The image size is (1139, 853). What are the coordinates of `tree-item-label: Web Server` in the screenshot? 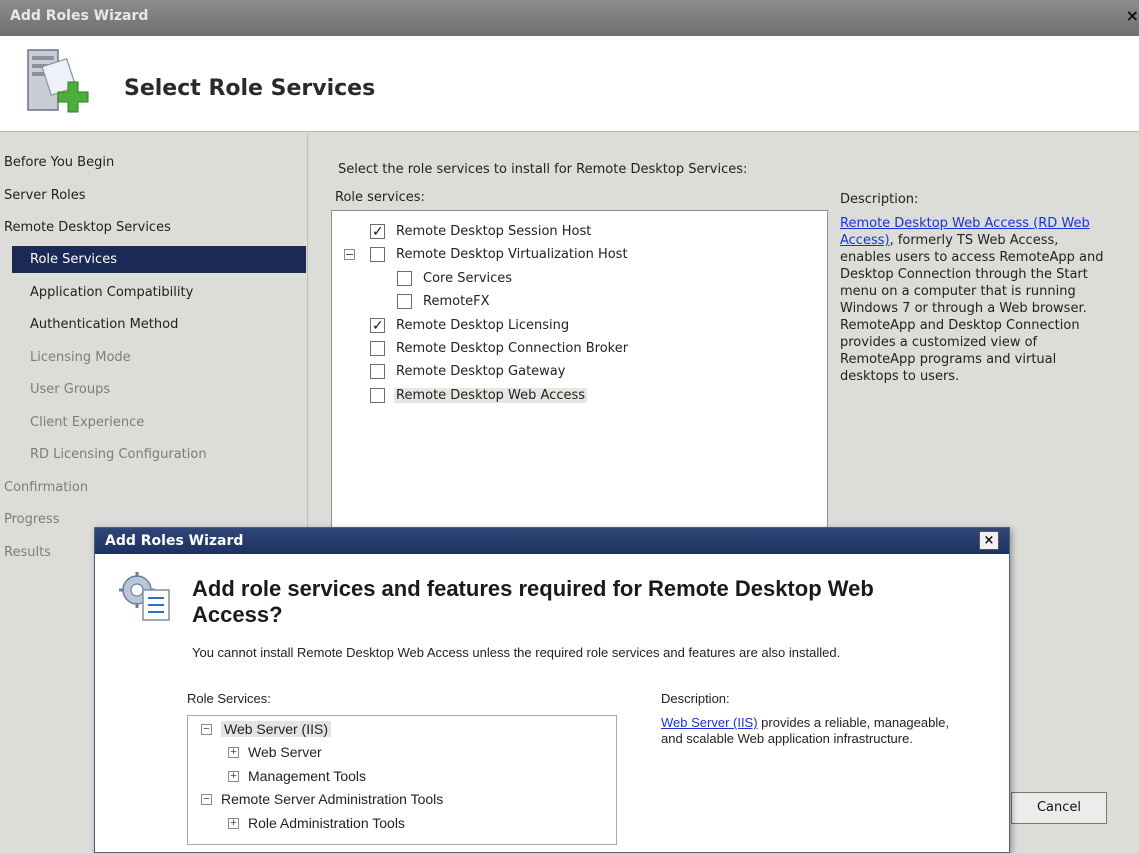 It's located at (285, 752).